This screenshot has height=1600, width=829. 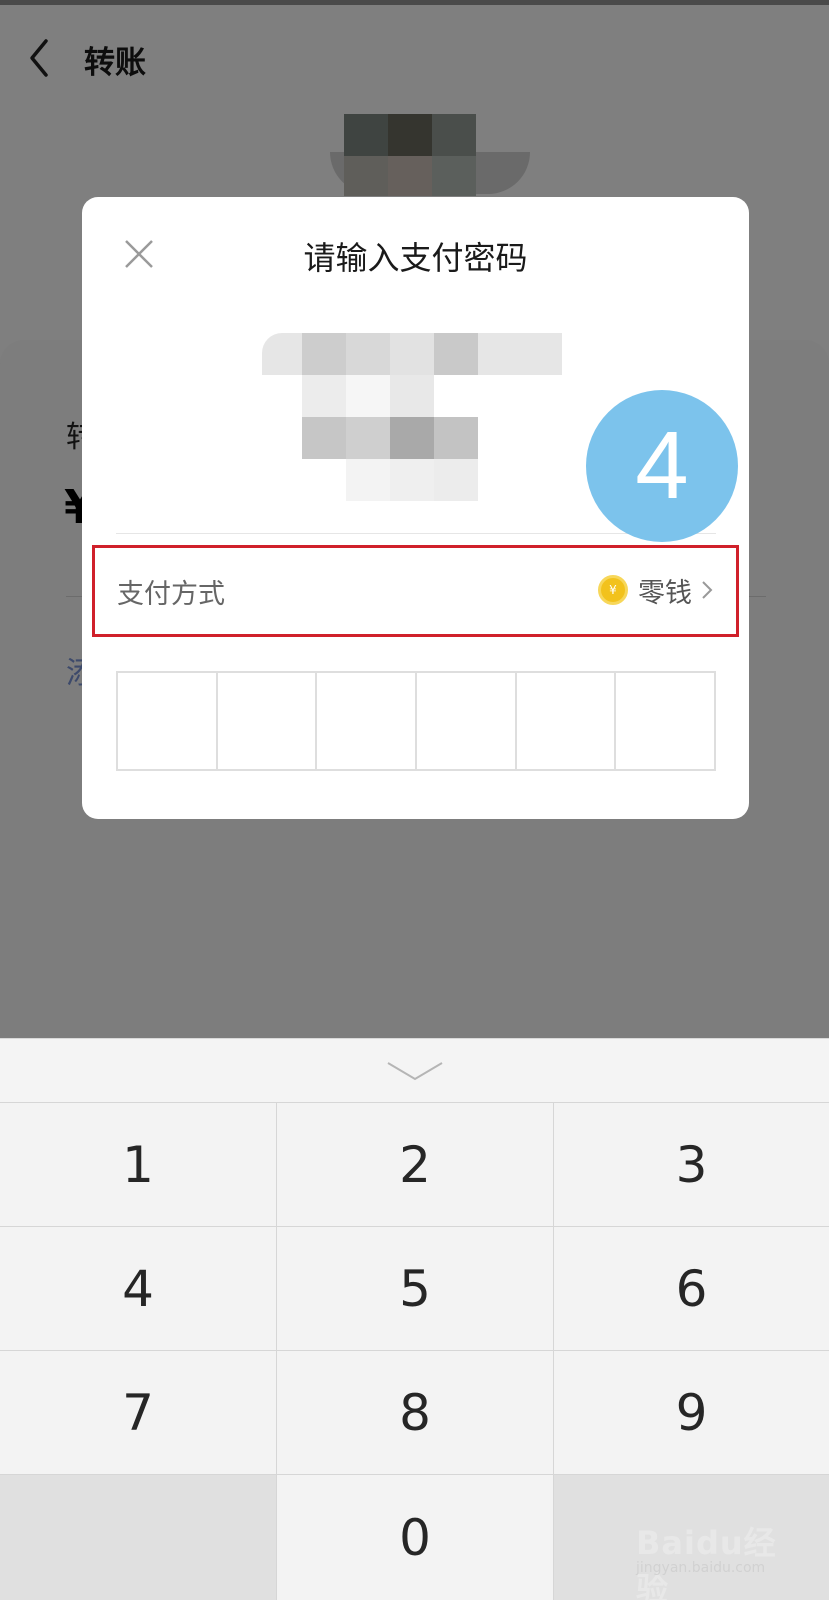 What do you see at coordinates (665, 593) in the screenshot?
I see `payment-method-name: 零钱` at bounding box center [665, 593].